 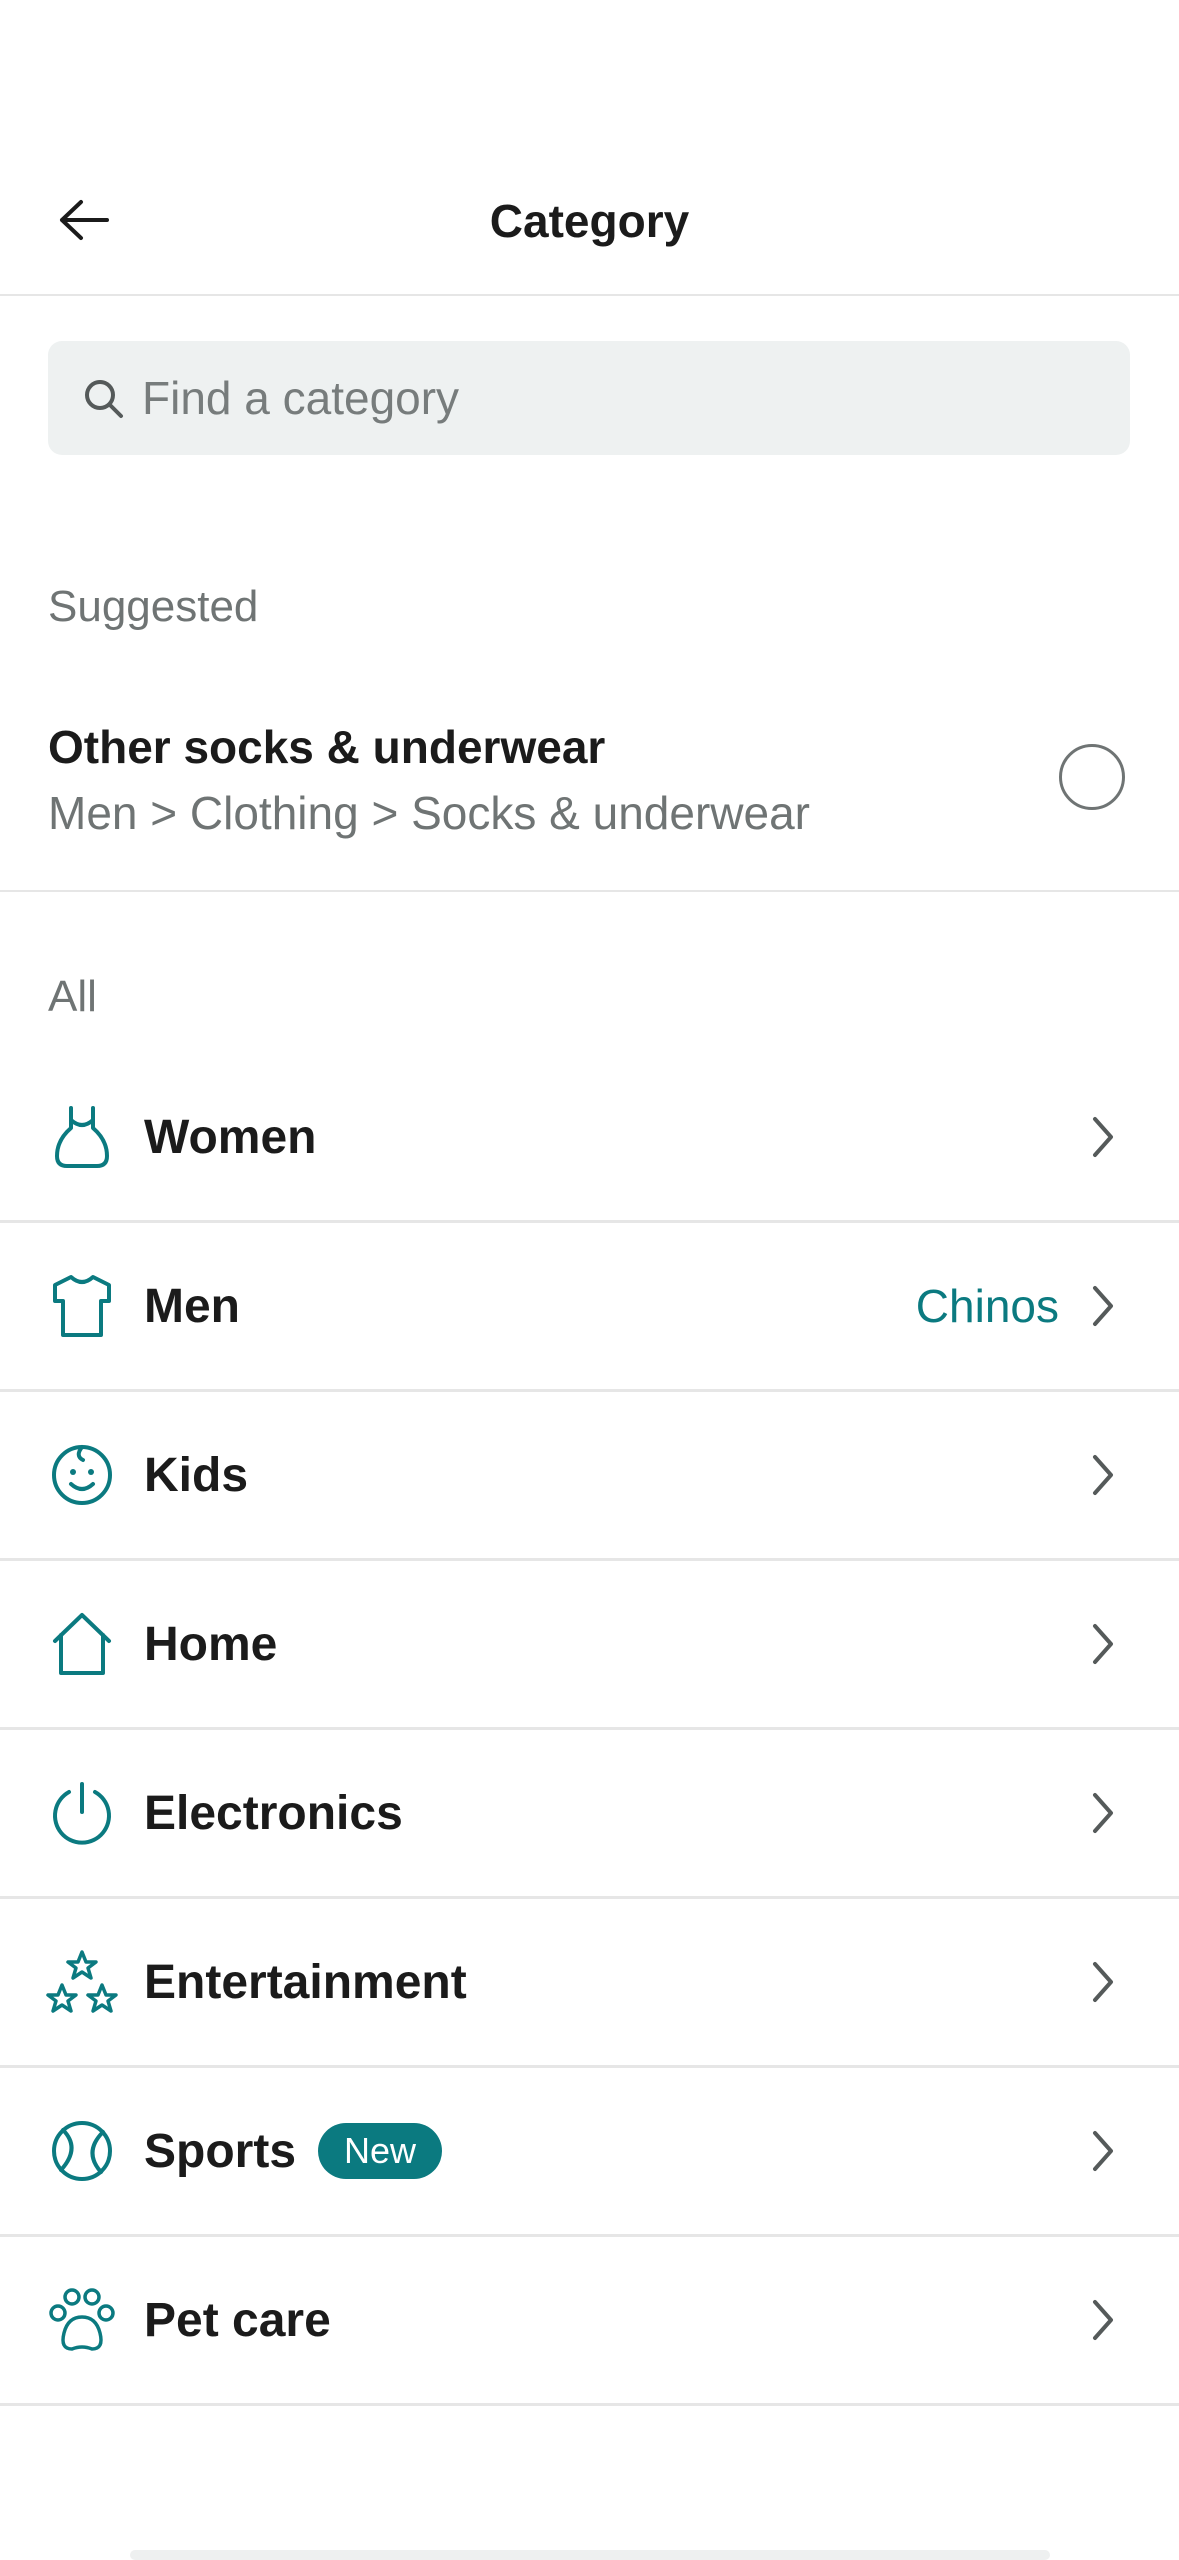 I want to click on tshirt-icon, so click(x=82, y=1306).